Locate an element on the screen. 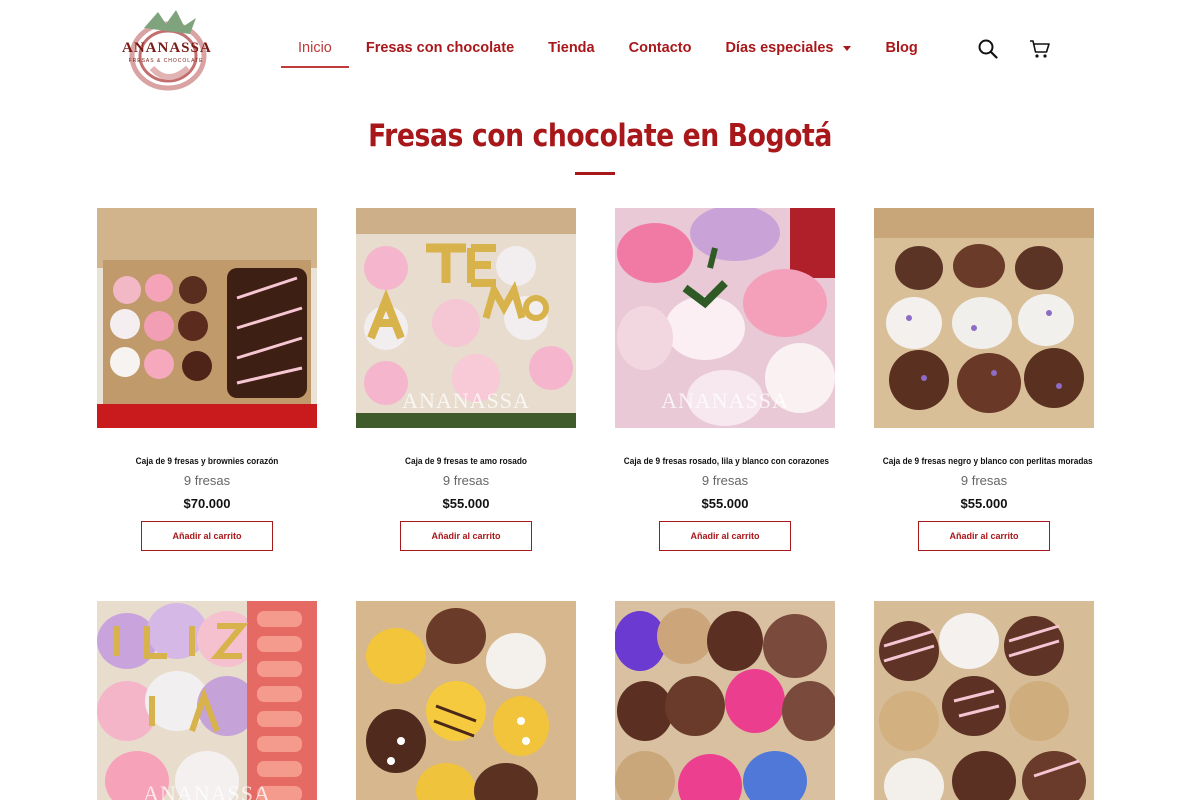 Image resolution: width=1200 pixels, height=800 pixels. nav-label: Inicio is located at coordinates (315, 48).